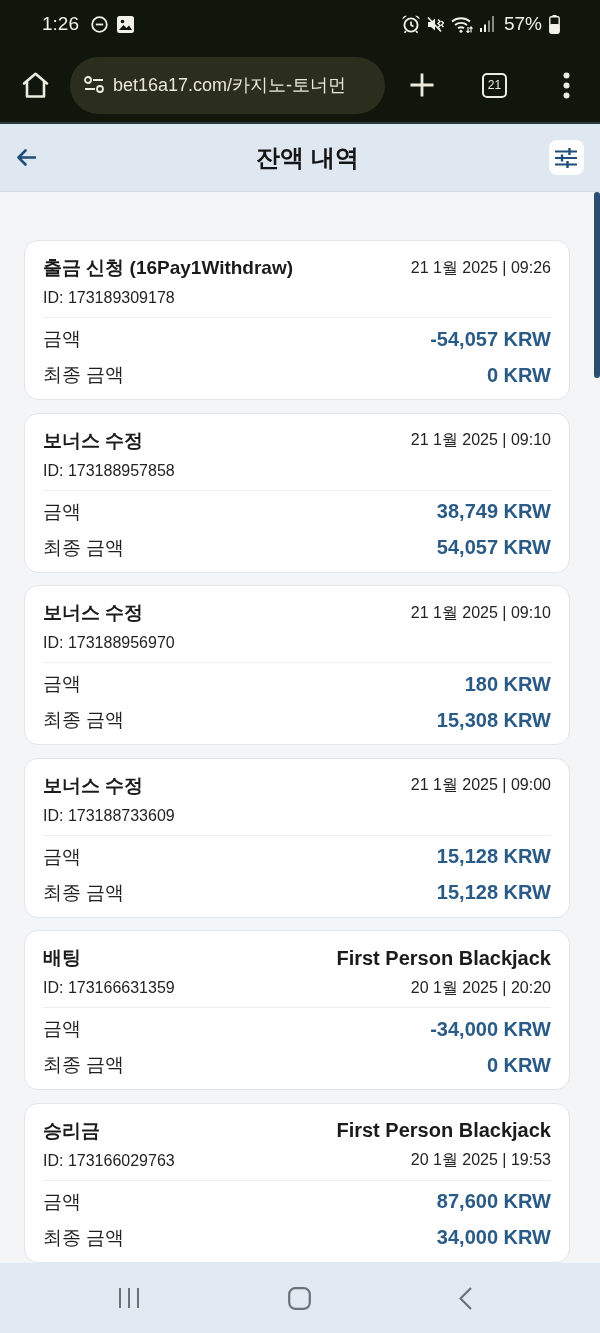 This screenshot has height=1333, width=600. What do you see at coordinates (26, 157) in the screenshot?
I see `back-arrow-icon` at bounding box center [26, 157].